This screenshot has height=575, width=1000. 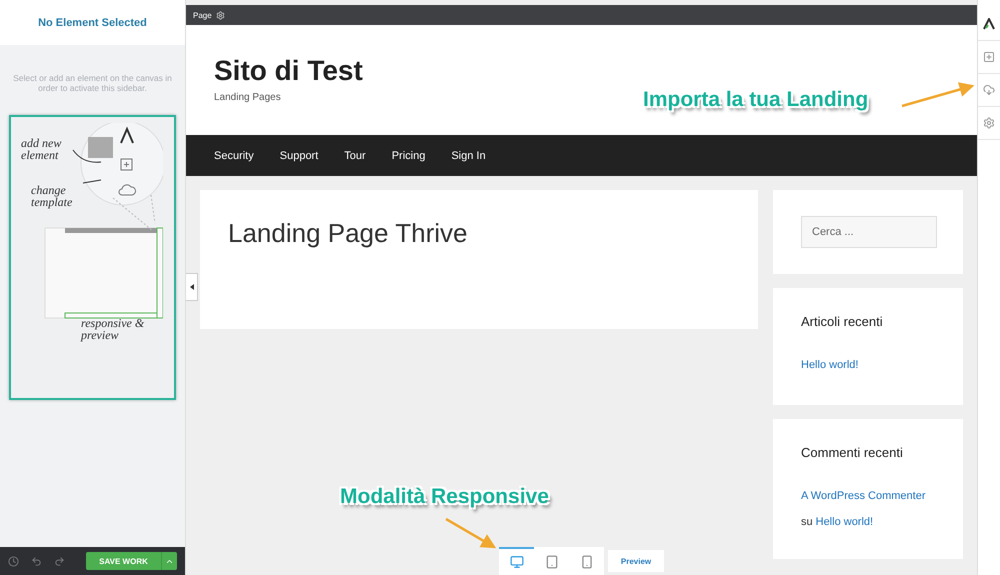 What do you see at coordinates (220, 15) in the screenshot?
I see `settings-icon` at bounding box center [220, 15].